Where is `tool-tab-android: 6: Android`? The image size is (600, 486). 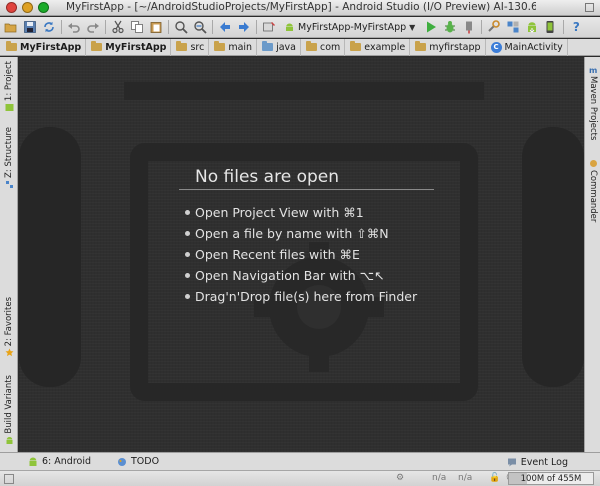
tool-tab-android: 6: Android is located at coordinates (59, 462).